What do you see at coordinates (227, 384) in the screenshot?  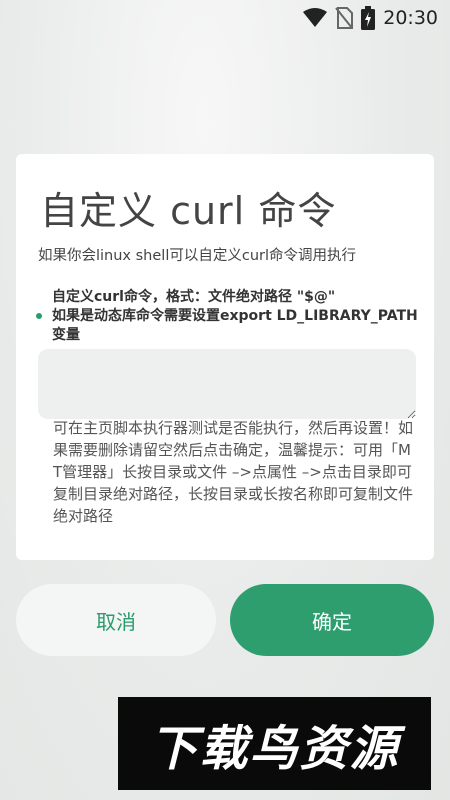 I see `curl-command-input` at bounding box center [227, 384].